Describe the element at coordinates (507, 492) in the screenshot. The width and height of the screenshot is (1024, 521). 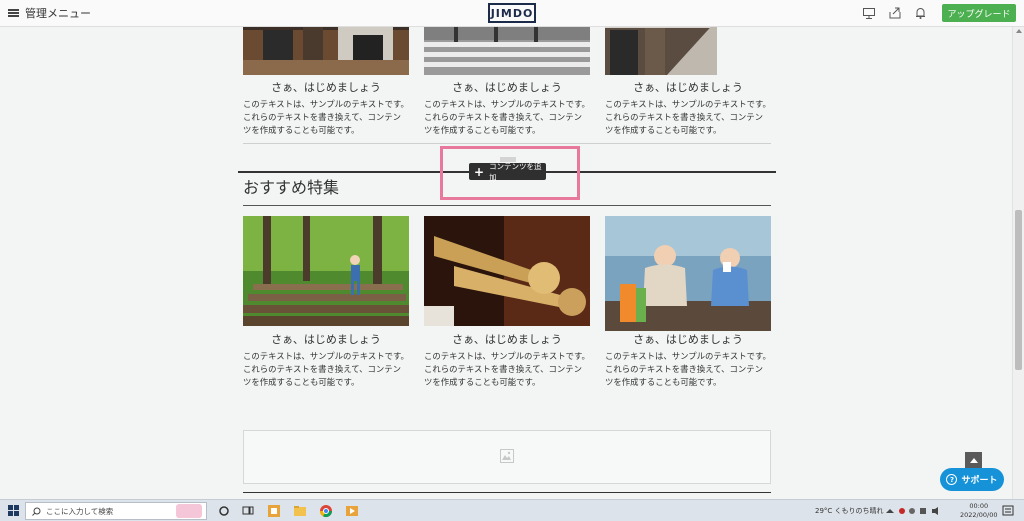
I see `bottom-divider` at that location.